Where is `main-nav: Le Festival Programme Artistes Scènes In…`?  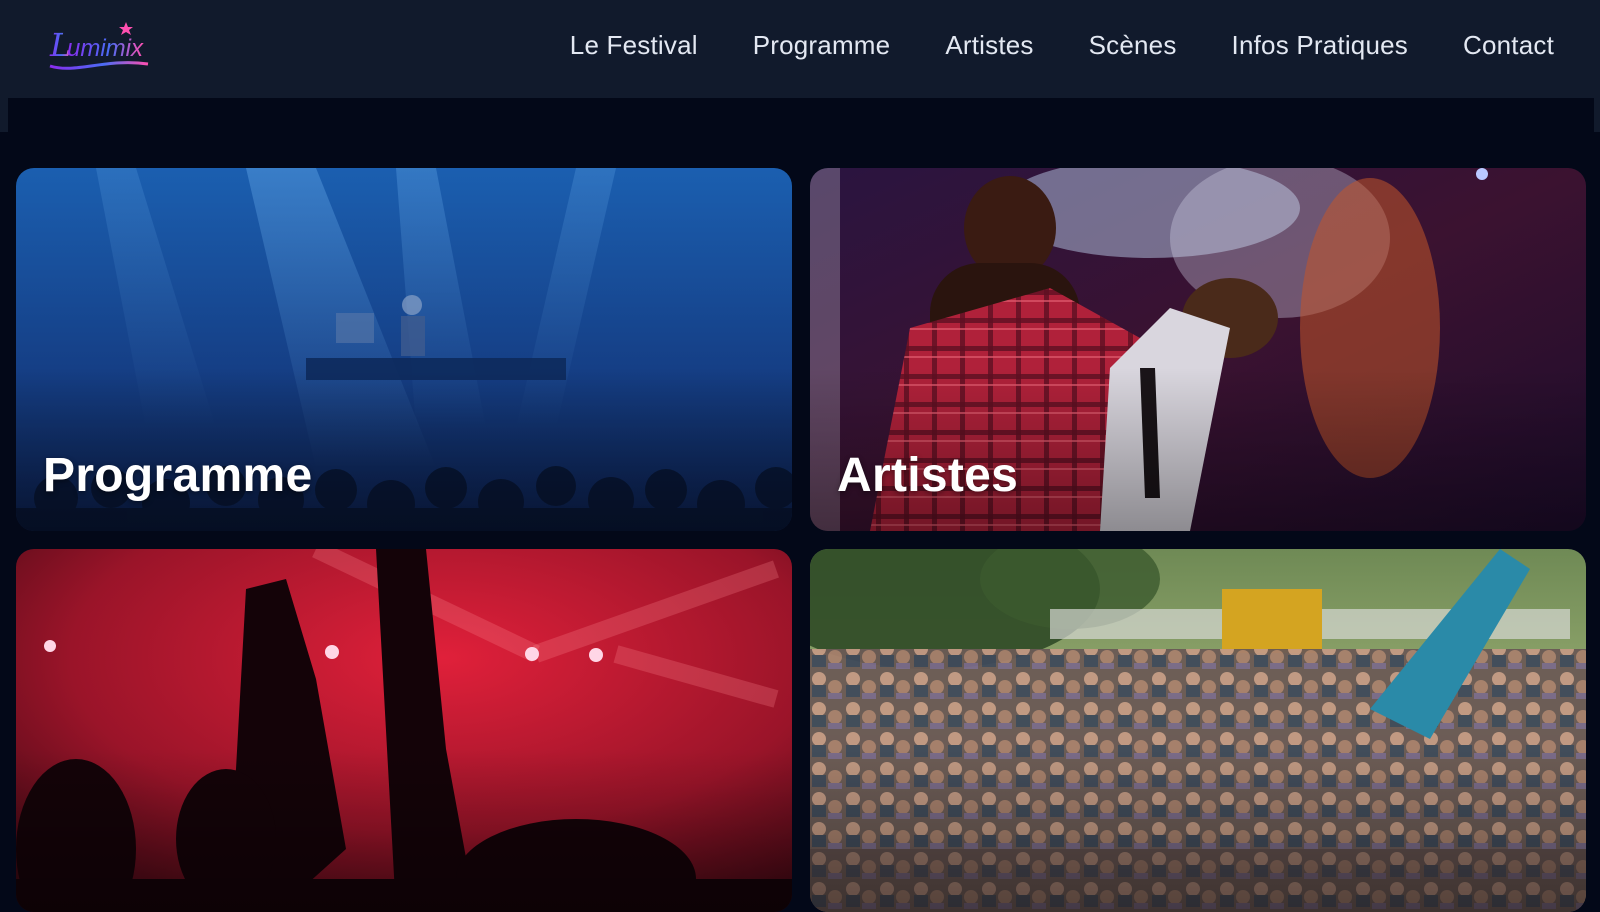 main-nav: Le Festival Programme Artistes Scènes In… is located at coordinates (1062, 45).